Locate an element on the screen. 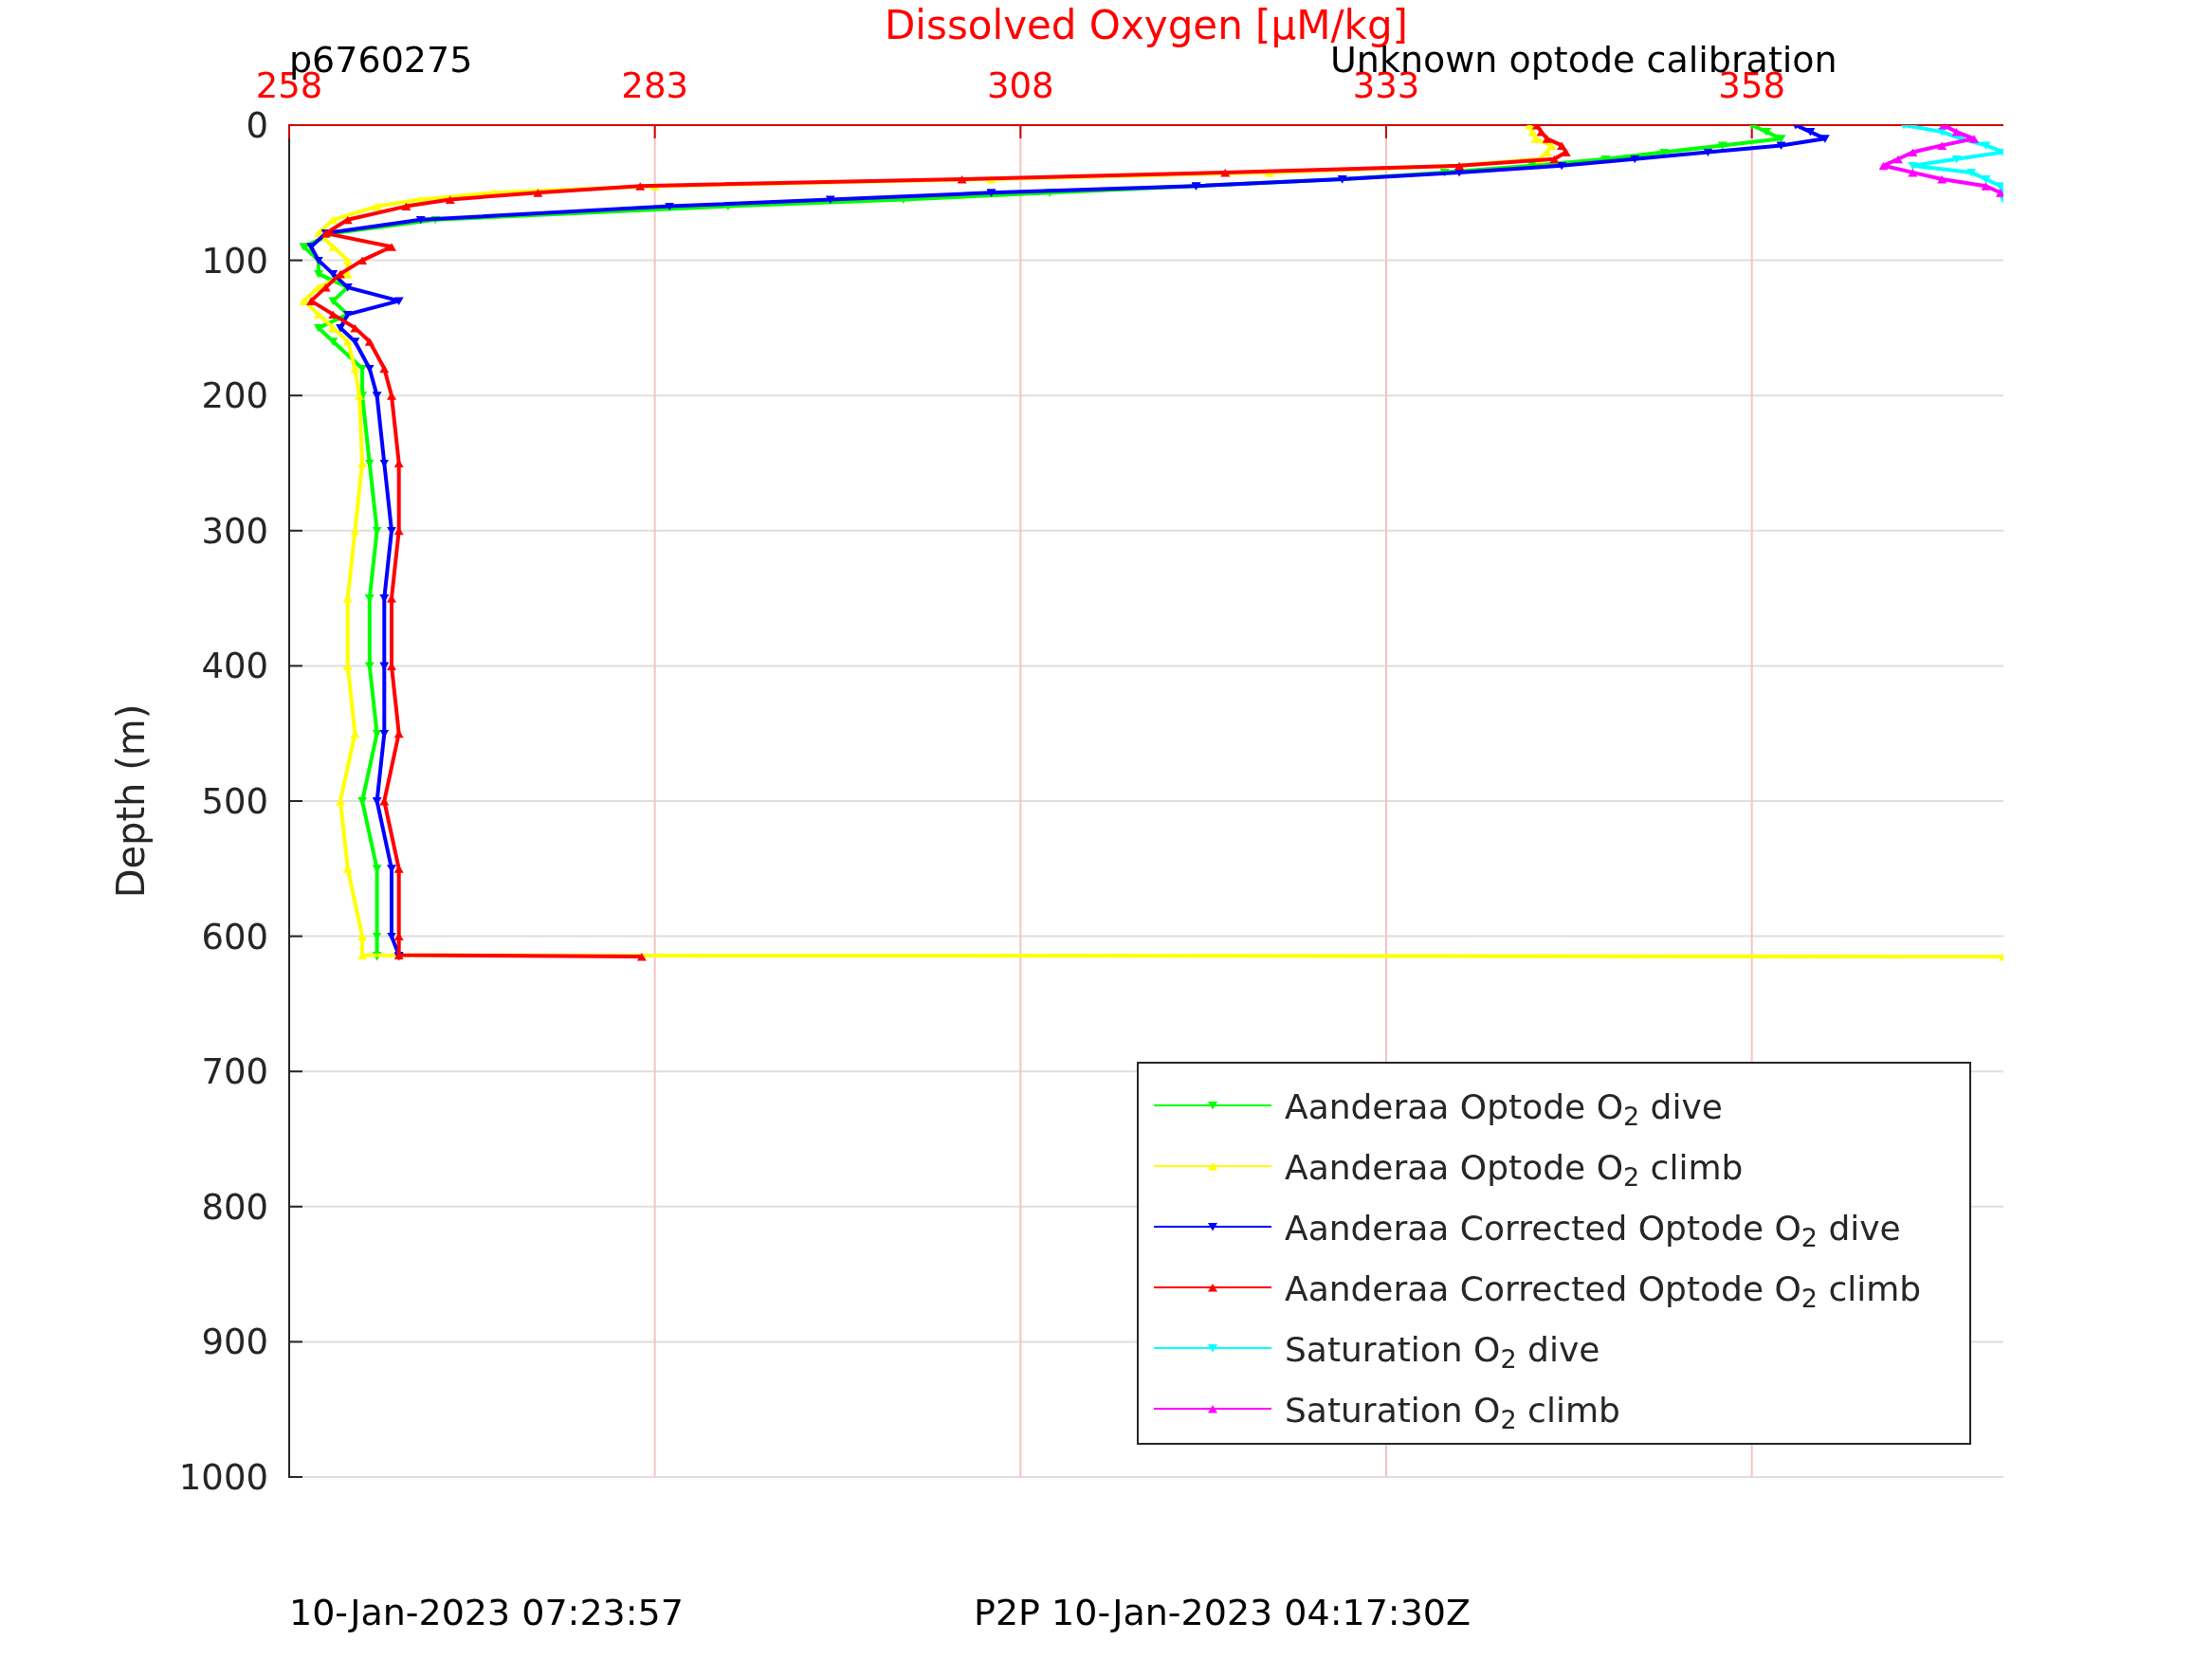  axis-tick-label: 300 is located at coordinates (234, 531).